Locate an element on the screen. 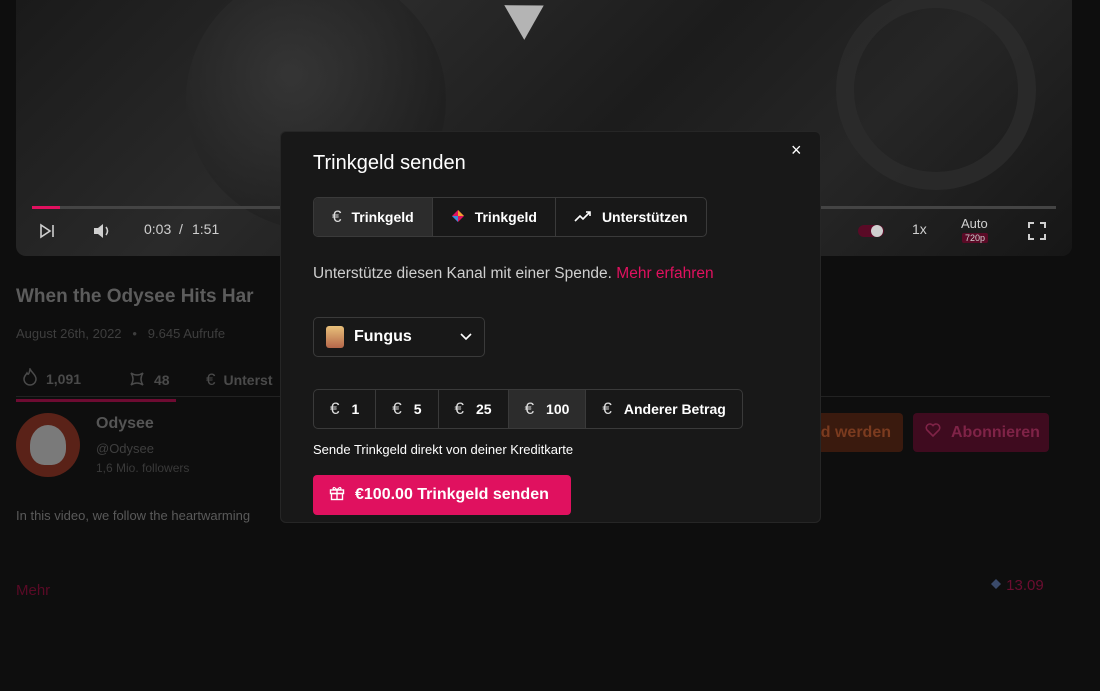 Image resolution: width=1100 pixels, height=691 pixels. video-frame-shape is located at coordinates (936, 95).